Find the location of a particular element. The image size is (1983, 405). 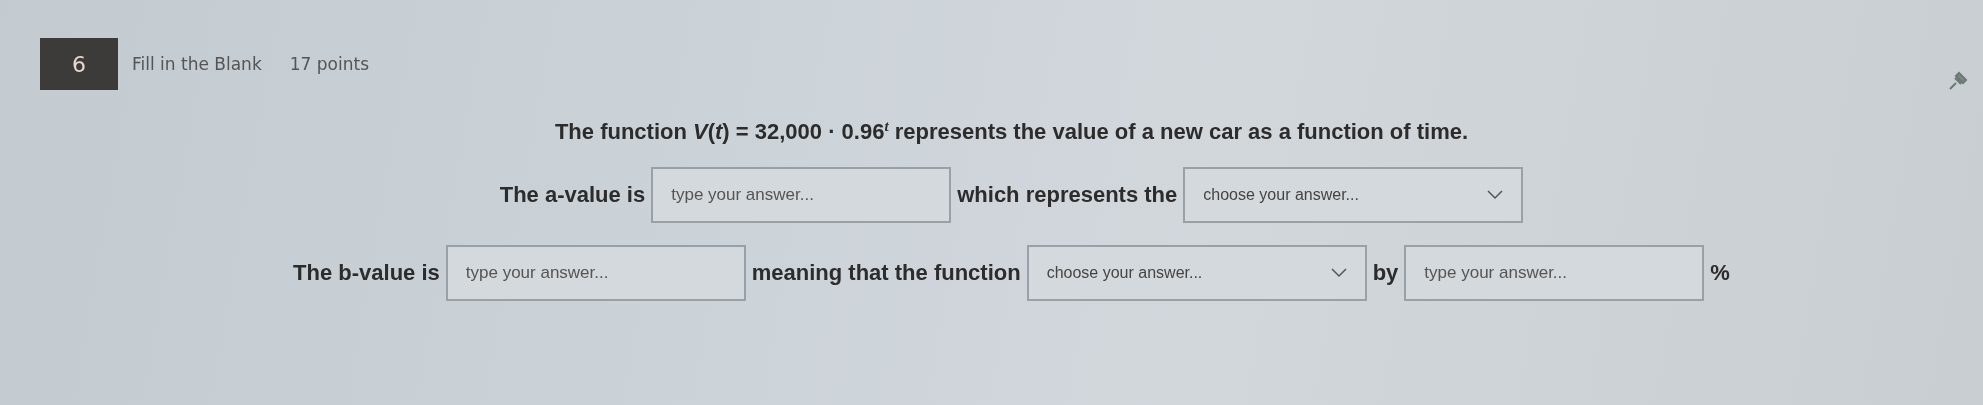

question-points: 17 points is located at coordinates (329, 64).